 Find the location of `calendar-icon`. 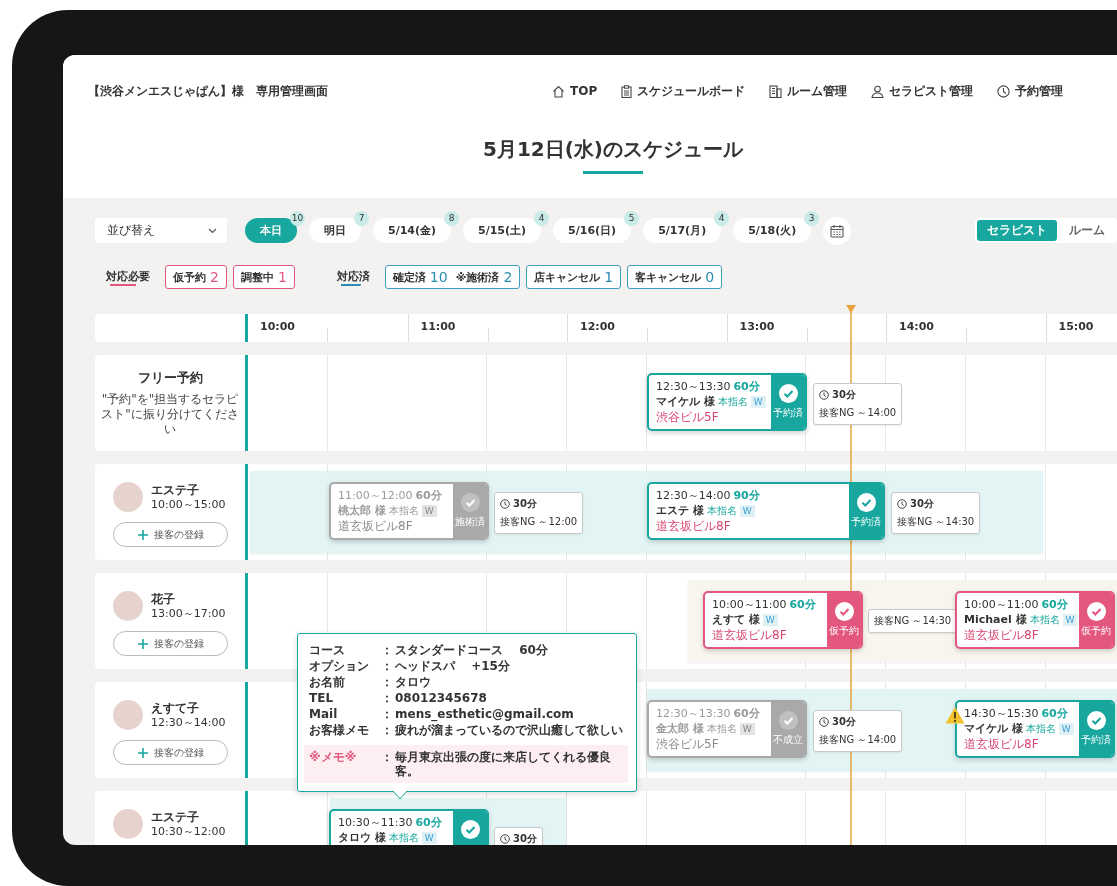

calendar-icon is located at coordinates (837, 230).